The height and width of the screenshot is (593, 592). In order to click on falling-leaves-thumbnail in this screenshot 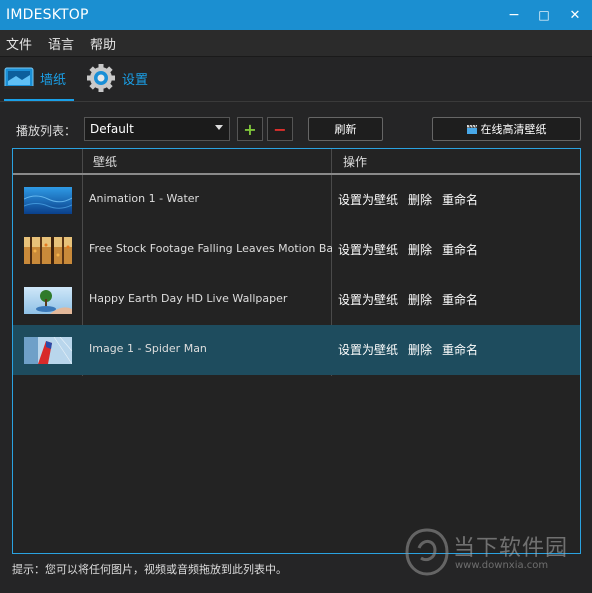, I will do `click(48, 250)`.